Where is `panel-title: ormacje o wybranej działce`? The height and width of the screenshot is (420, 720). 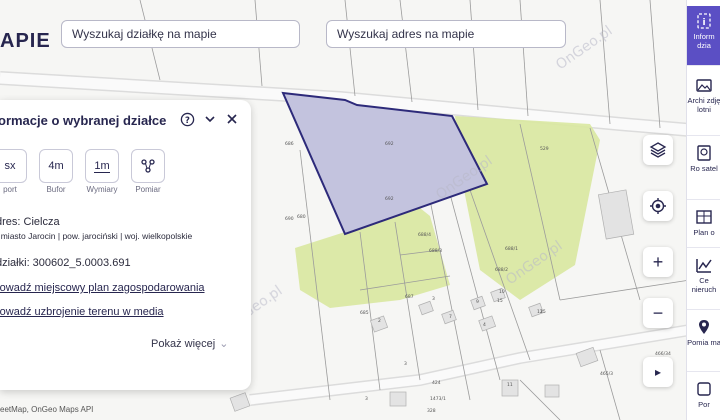
panel-title: ormacje o wybranej działce is located at coordinates (83, 120).